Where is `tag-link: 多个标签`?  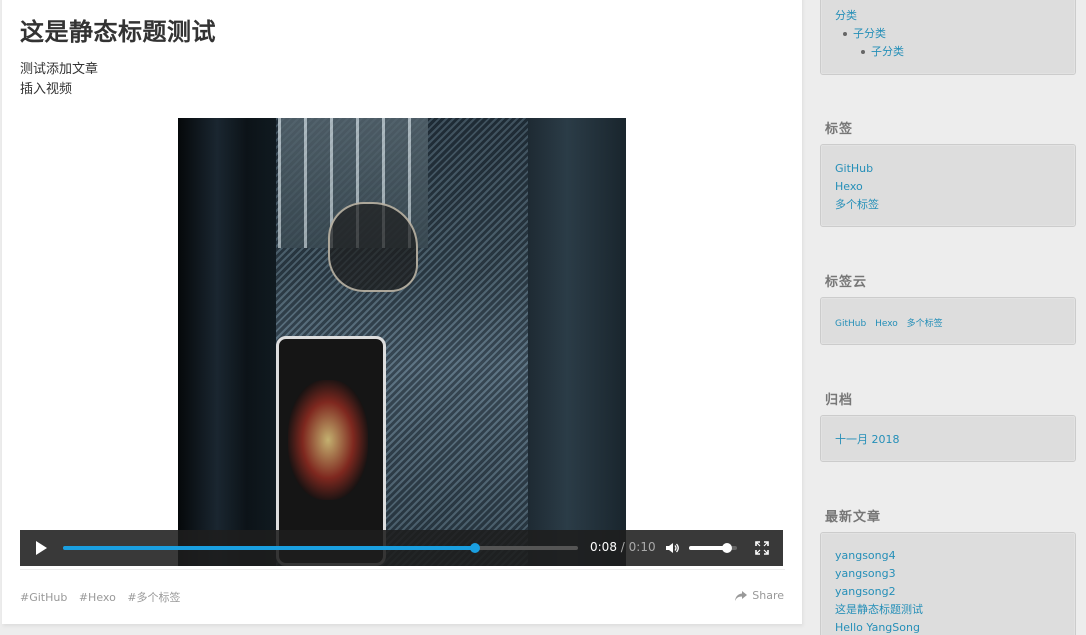
tag-link: 多个标签 is located at coordinates (857, 204).